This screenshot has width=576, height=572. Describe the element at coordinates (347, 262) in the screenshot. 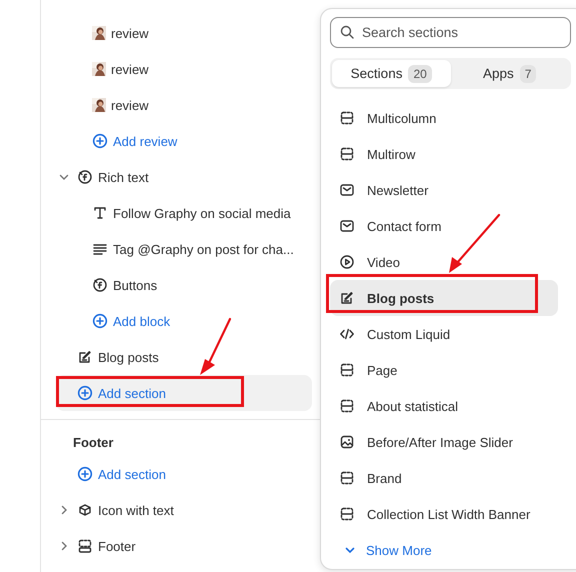

I see `play-icon` at that location.